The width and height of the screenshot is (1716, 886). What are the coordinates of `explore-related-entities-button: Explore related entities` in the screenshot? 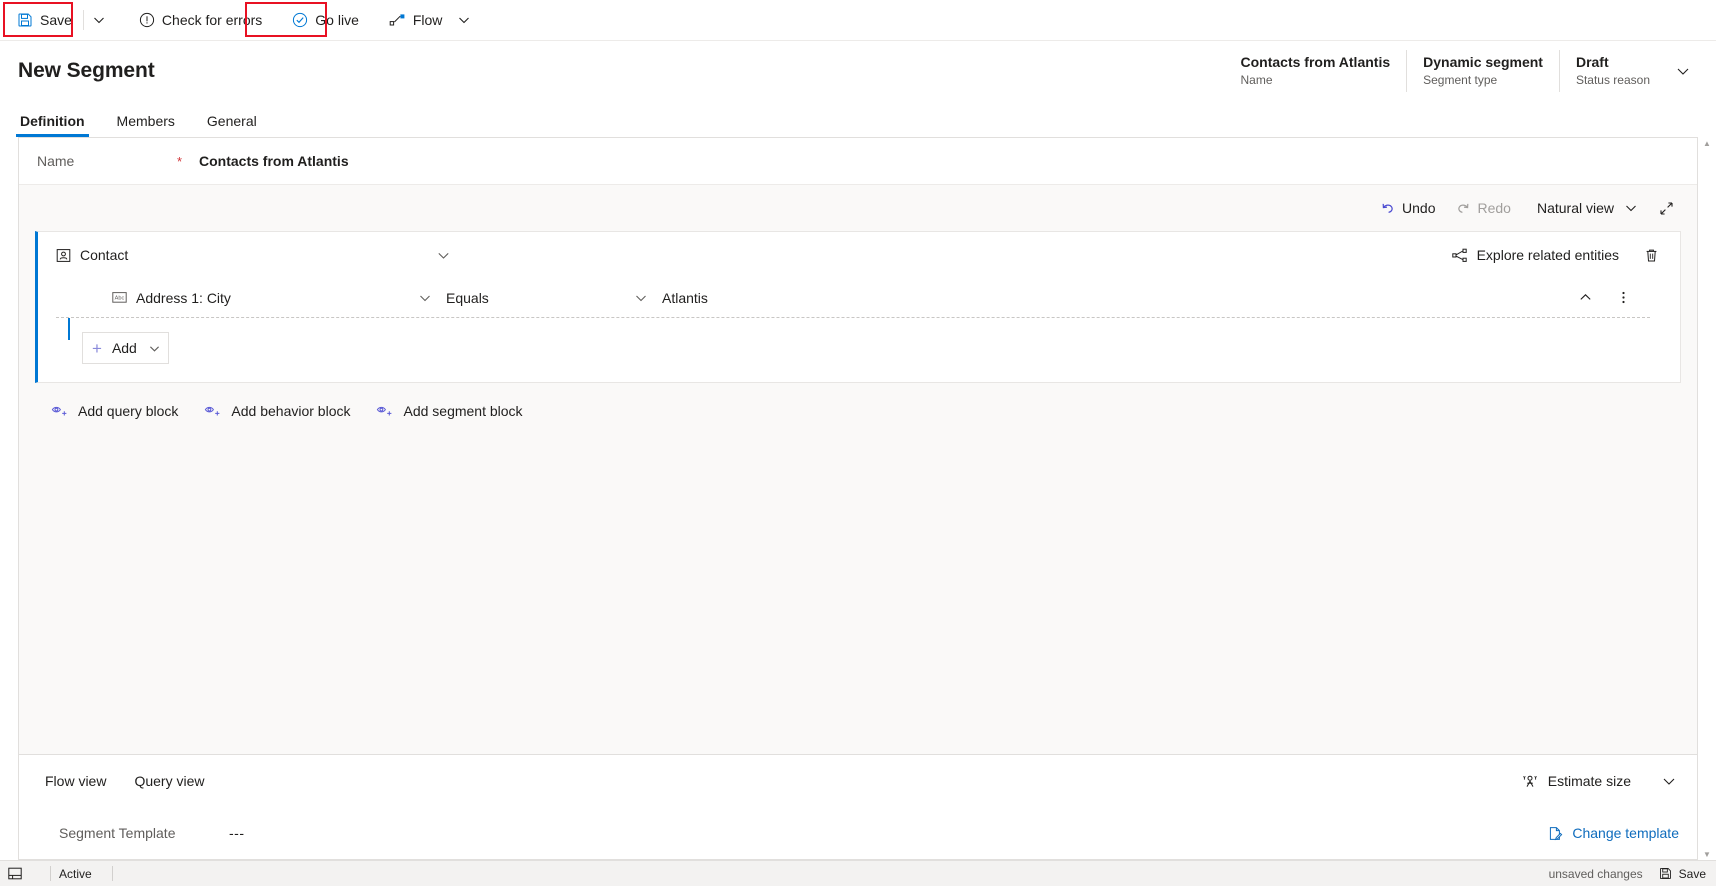 It's located at (1535, 255).